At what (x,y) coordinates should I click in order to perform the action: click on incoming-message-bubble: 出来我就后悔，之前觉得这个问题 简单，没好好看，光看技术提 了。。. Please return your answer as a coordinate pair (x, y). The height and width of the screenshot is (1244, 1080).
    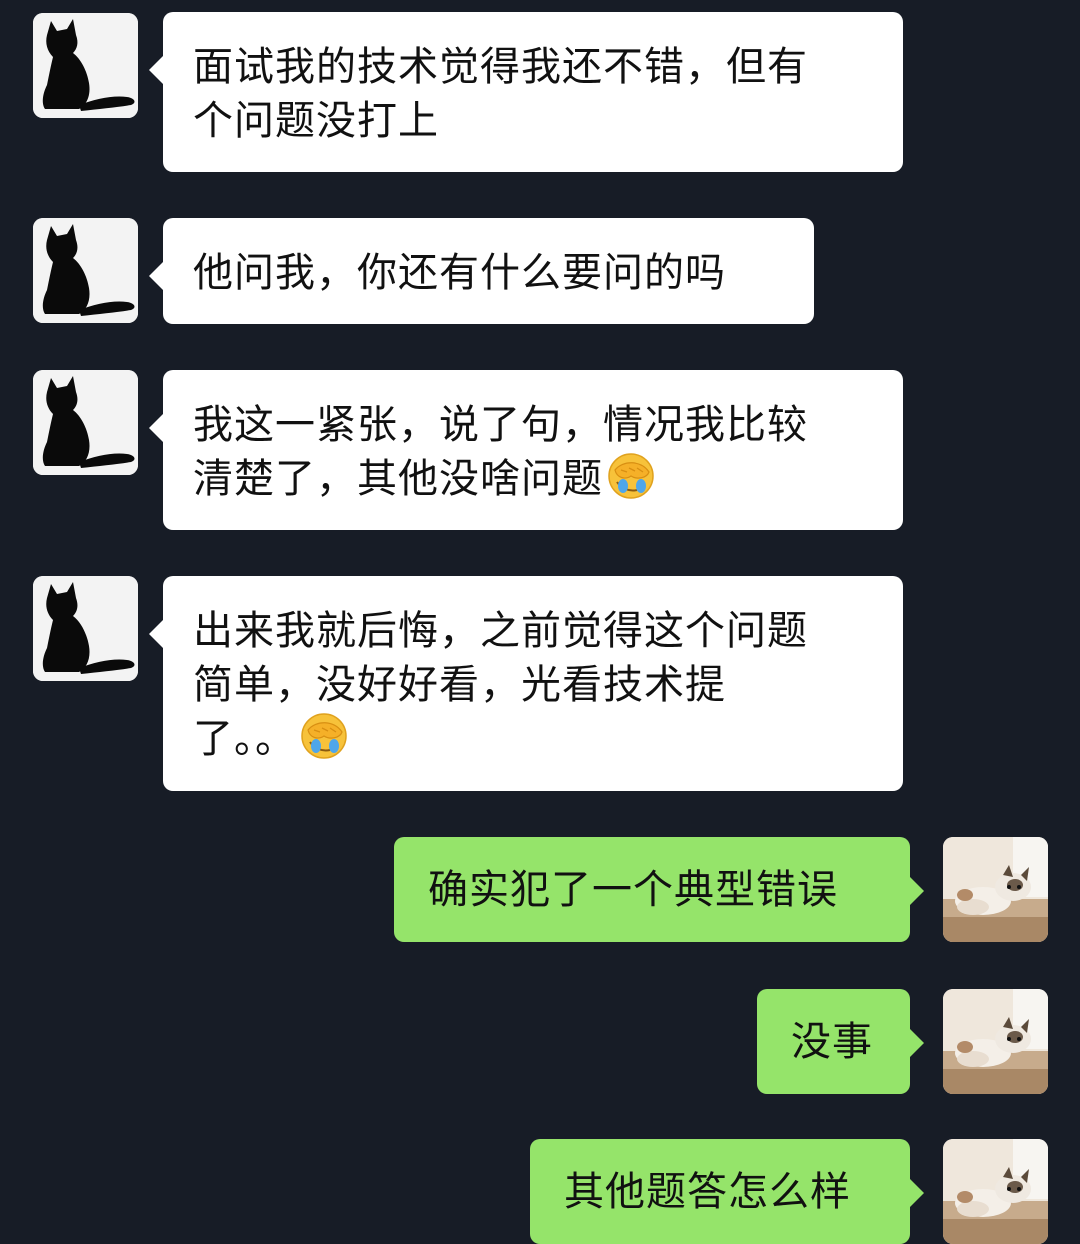
    Looking at the image, I should click on (526, 683).